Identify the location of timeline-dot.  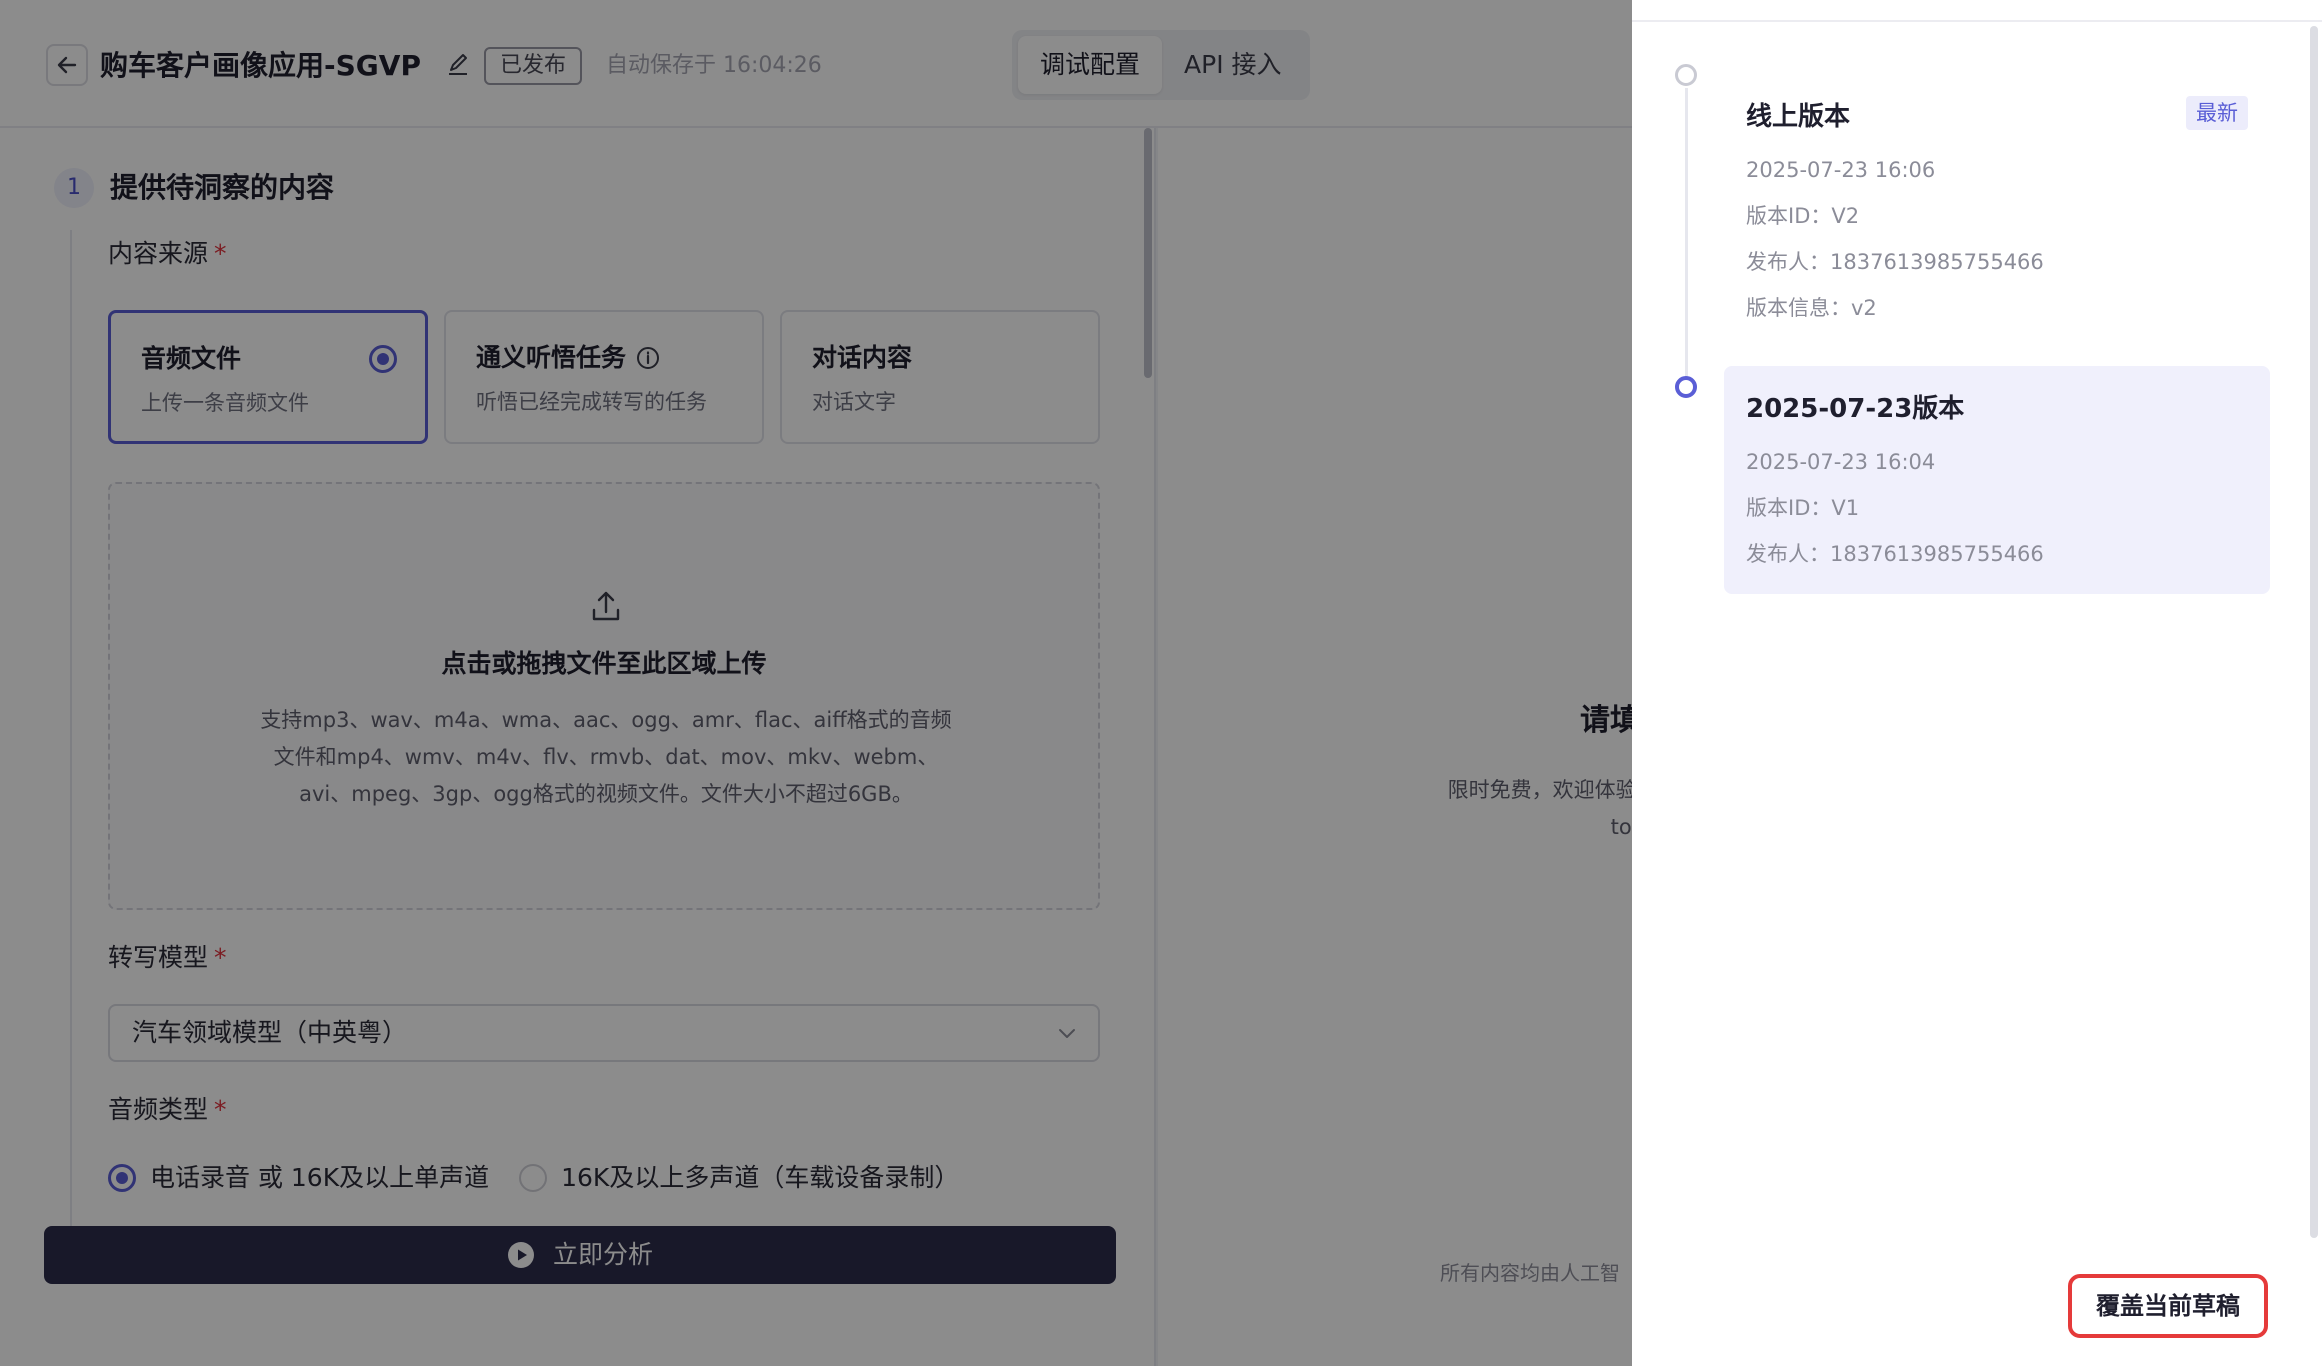
(1686, 75).